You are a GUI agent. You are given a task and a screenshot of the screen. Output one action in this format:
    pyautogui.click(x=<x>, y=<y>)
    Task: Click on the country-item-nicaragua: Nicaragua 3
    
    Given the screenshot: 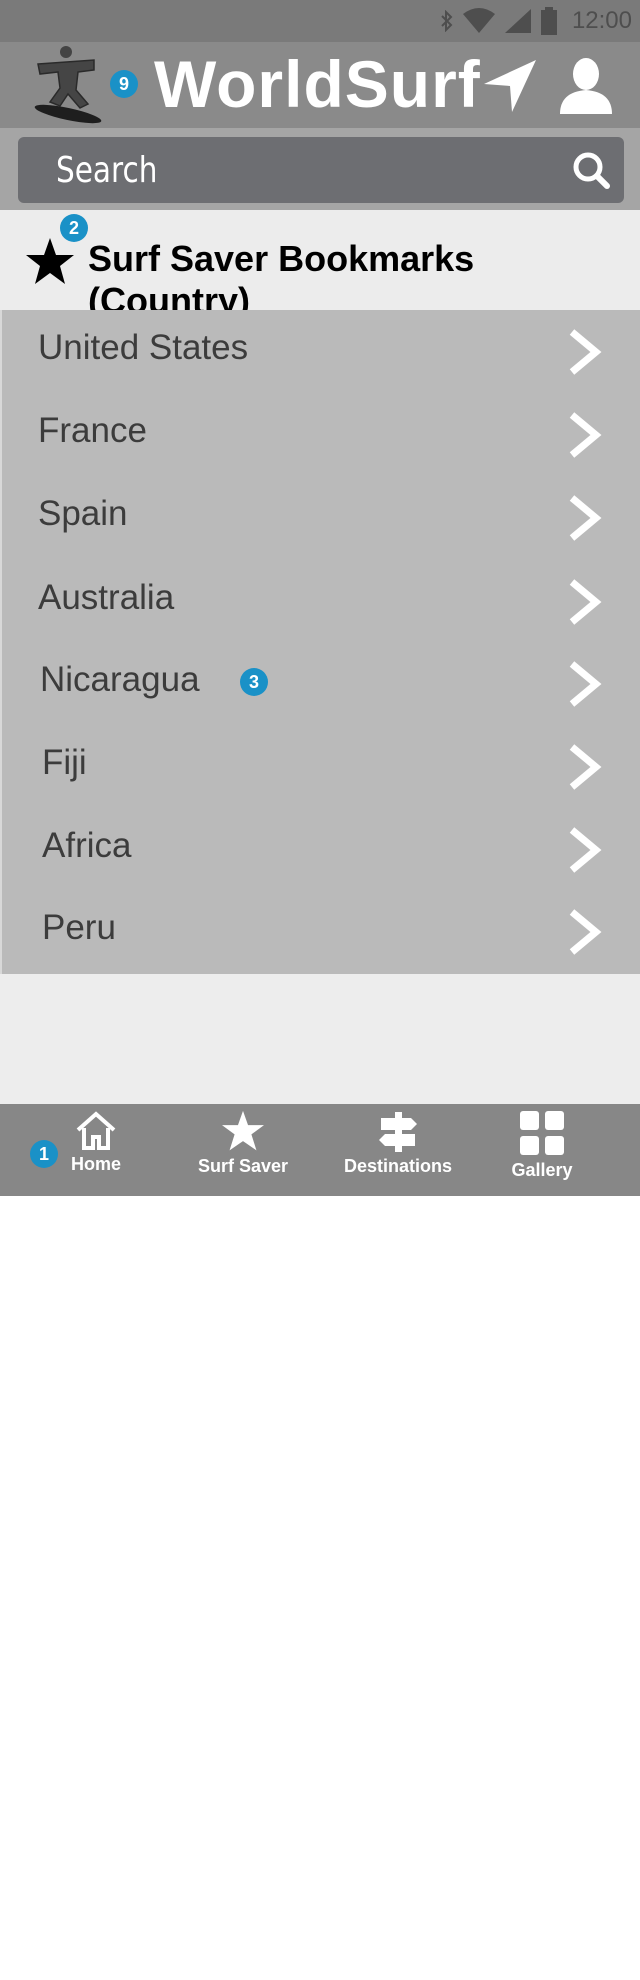 What is the action you would take?
    pyautogui.click(x=321, y=683)
    